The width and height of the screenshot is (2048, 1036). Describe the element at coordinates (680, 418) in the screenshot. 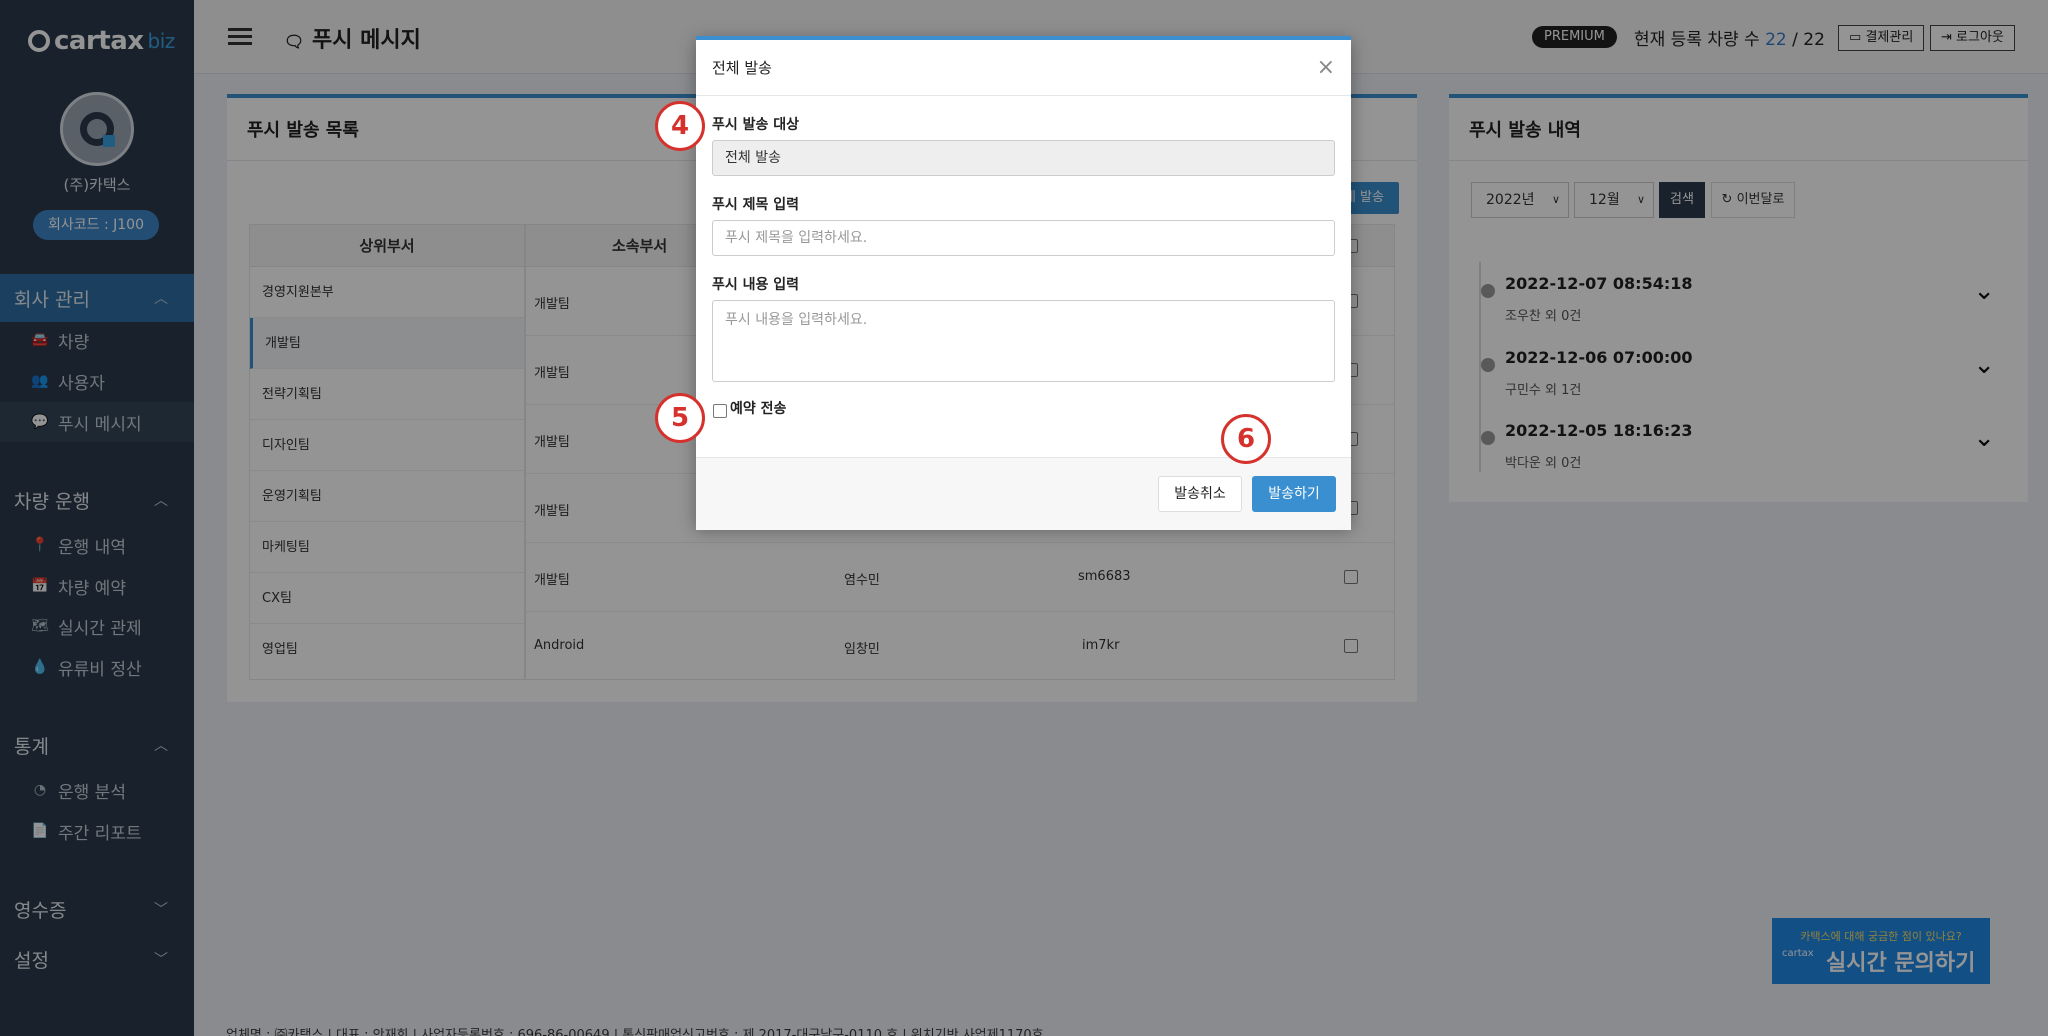

I see `step-marker-5: 5` at that location.